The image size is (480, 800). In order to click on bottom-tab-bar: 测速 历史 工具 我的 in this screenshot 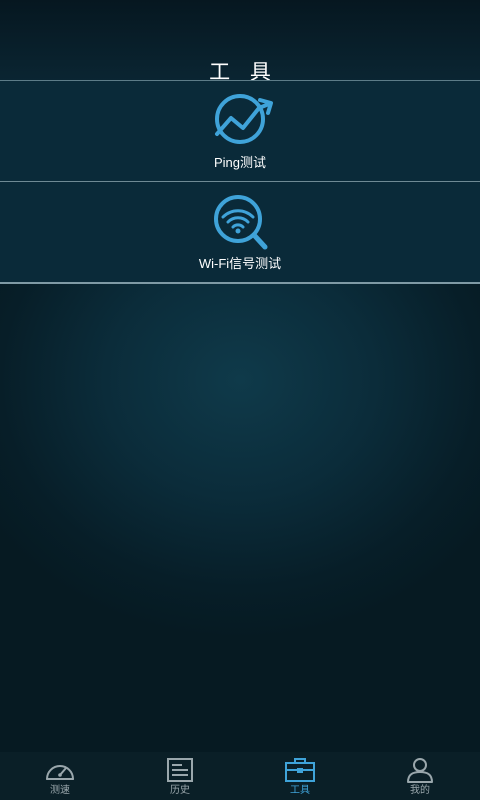, I will do `click(240, 776)`.